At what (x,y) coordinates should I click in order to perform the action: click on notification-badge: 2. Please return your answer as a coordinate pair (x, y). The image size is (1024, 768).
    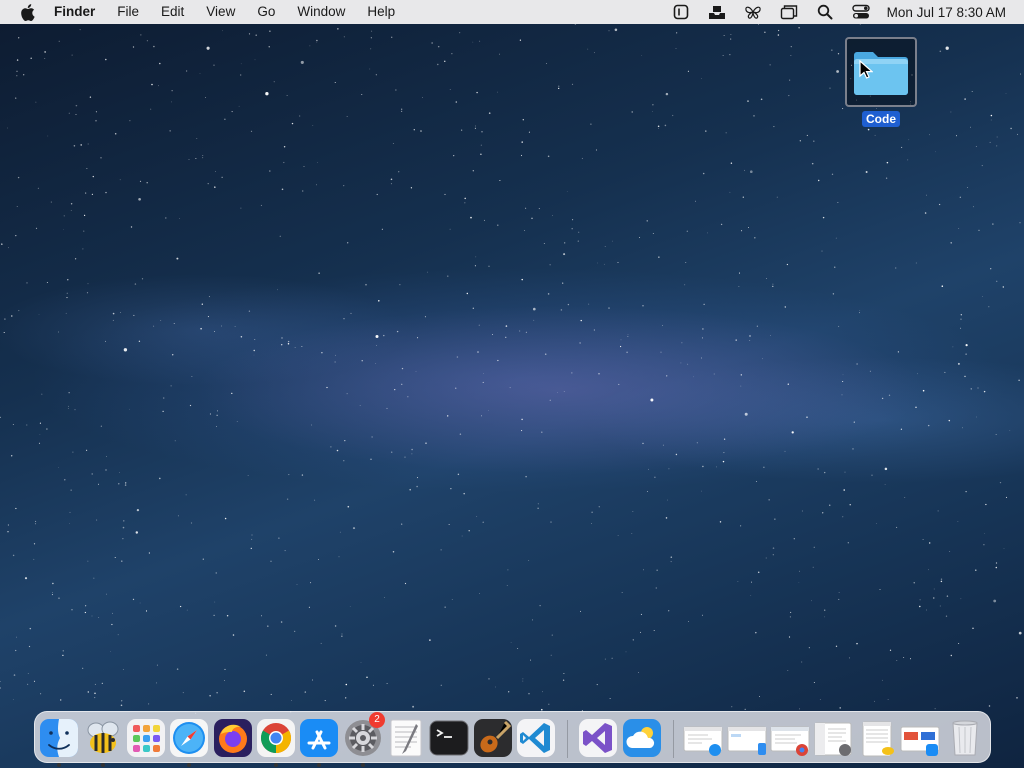
    Looking at the image, I should click on (377, 720).